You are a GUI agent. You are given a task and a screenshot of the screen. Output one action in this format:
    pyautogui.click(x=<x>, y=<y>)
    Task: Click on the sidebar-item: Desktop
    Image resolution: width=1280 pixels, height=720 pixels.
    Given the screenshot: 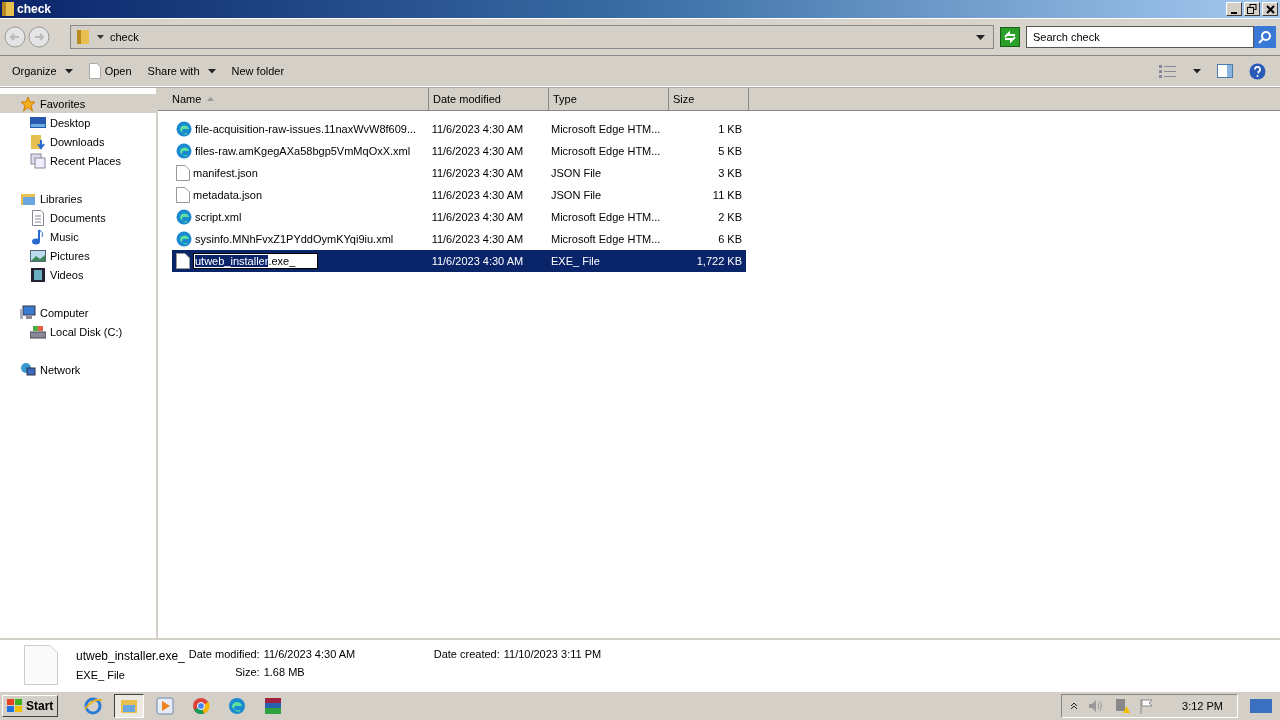 What is the action you would take?
    pyautogui.click(x=78, y=122)
    